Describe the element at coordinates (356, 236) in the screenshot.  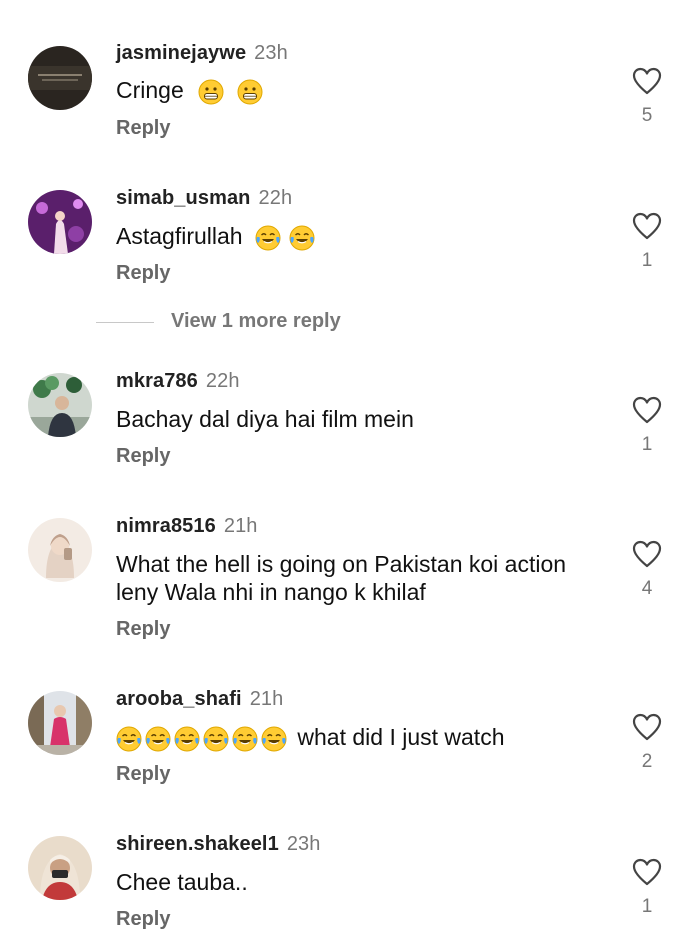
I see `comment-text: Astagfirullah` at that location.